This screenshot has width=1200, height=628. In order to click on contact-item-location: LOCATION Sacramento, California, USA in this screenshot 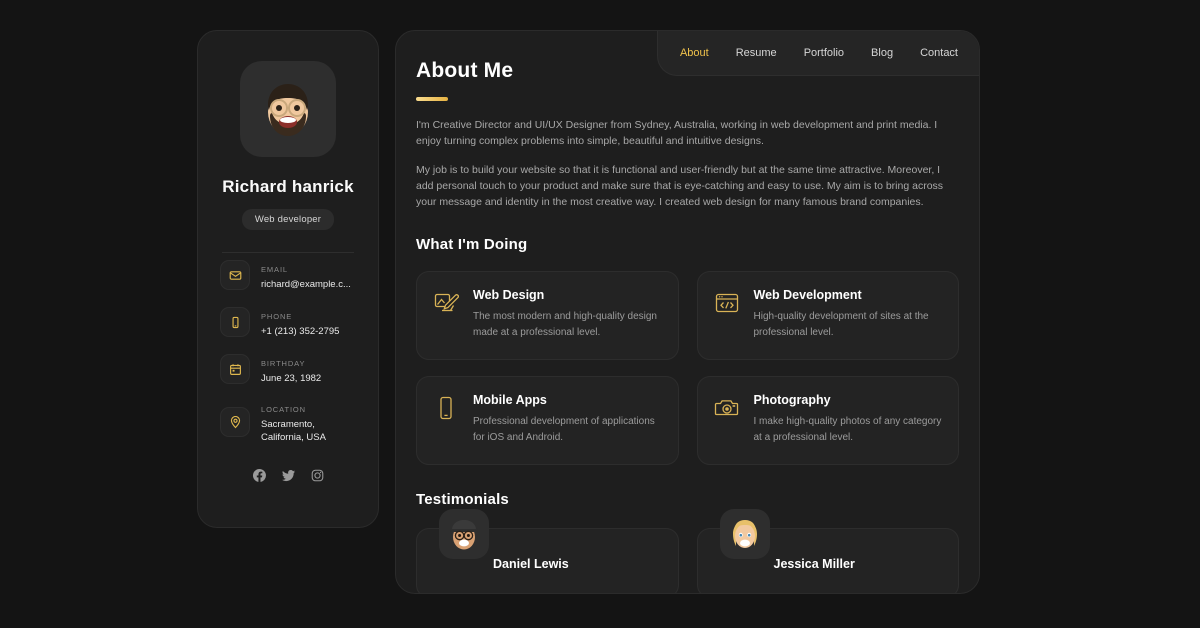, I will do `click(288, 422)`.